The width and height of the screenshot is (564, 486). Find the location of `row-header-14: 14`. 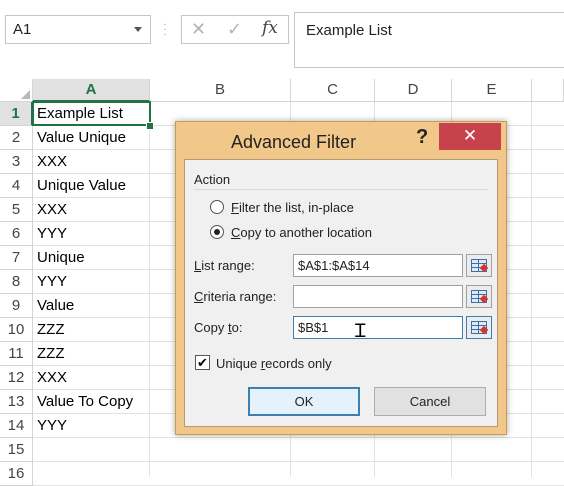

row-header-14: 14 is located at coordinates (16, 426).